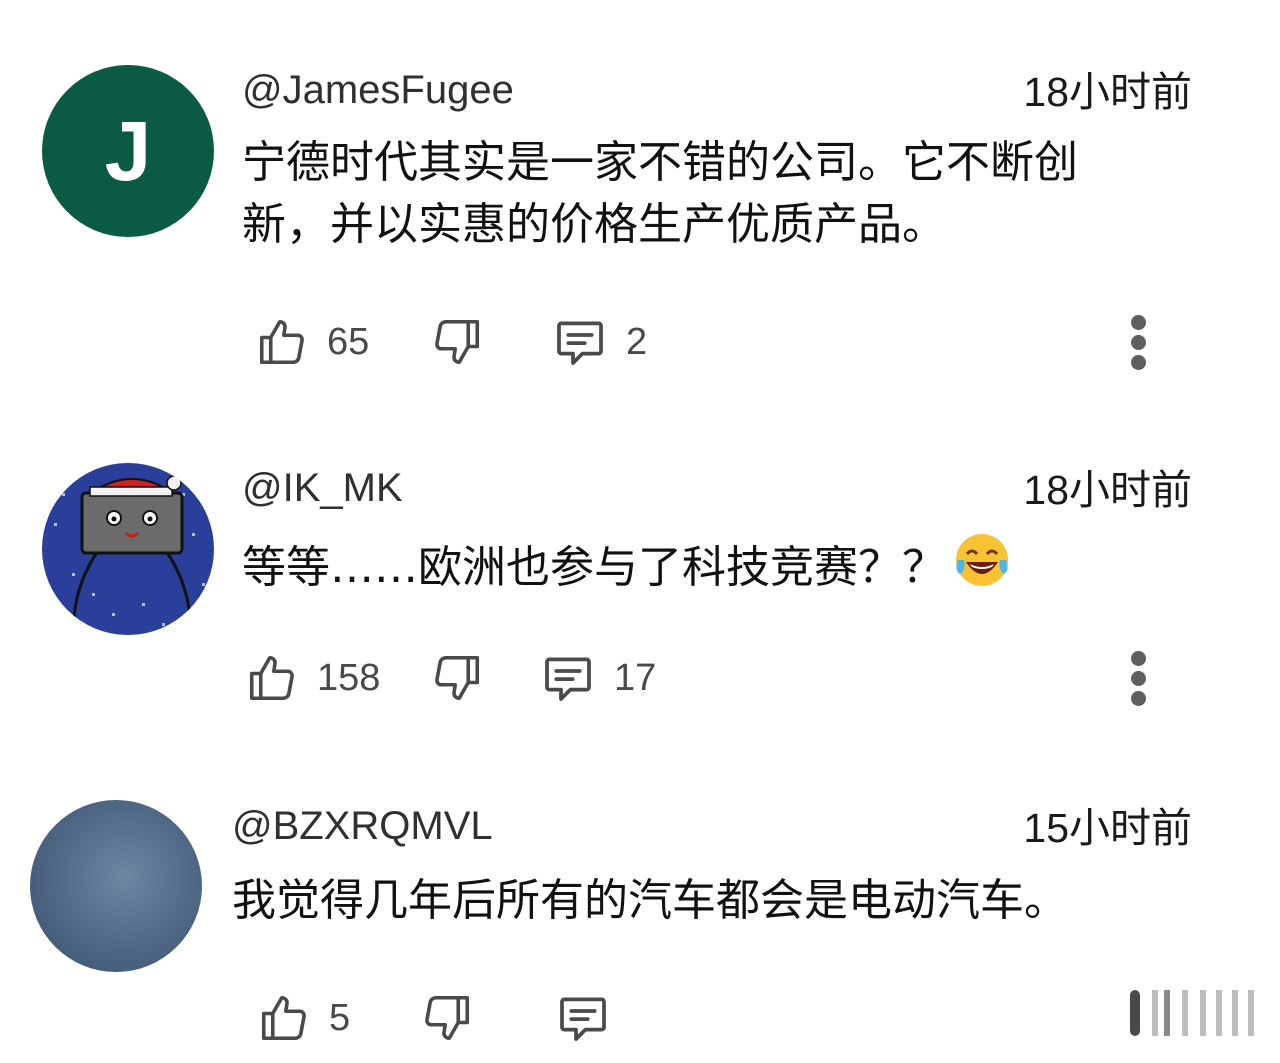 Image resolution: width=1280 pixels, height=1063 pixels. I want to click on comment-actions: 65 2, so click(640, 342).